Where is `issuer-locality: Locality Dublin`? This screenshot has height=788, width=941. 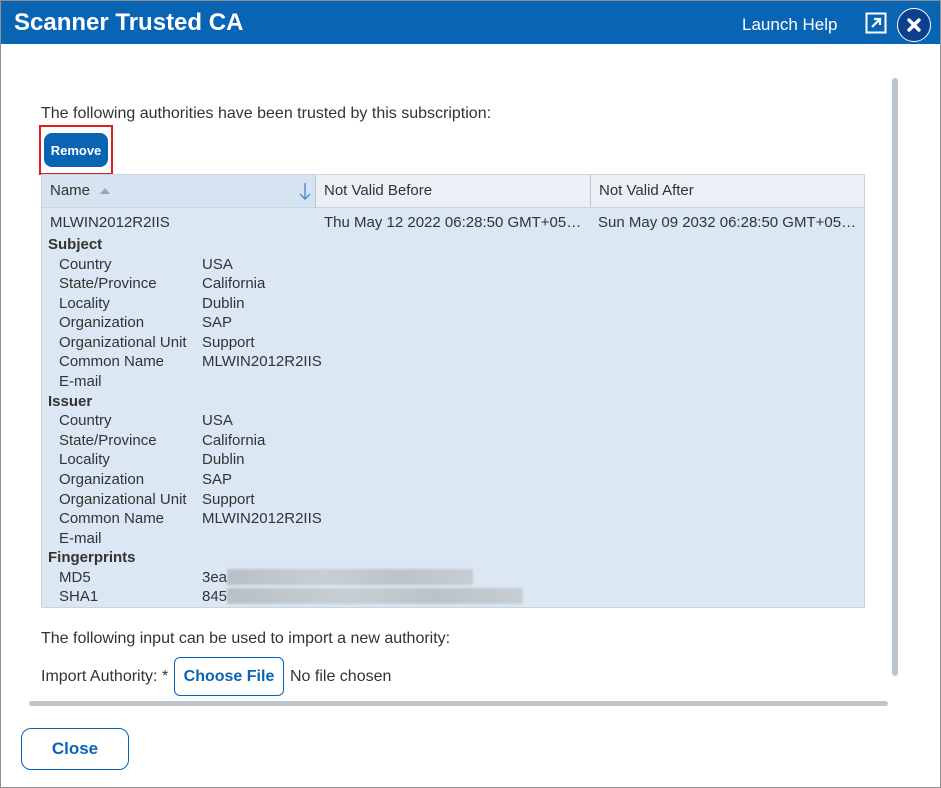
issuer-locality: Locality Dublin is located at coordinates (398, 460).